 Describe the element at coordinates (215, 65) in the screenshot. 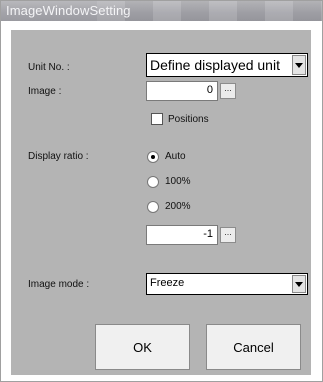

I see `unit-no-value: Define displayed unit` at that location.